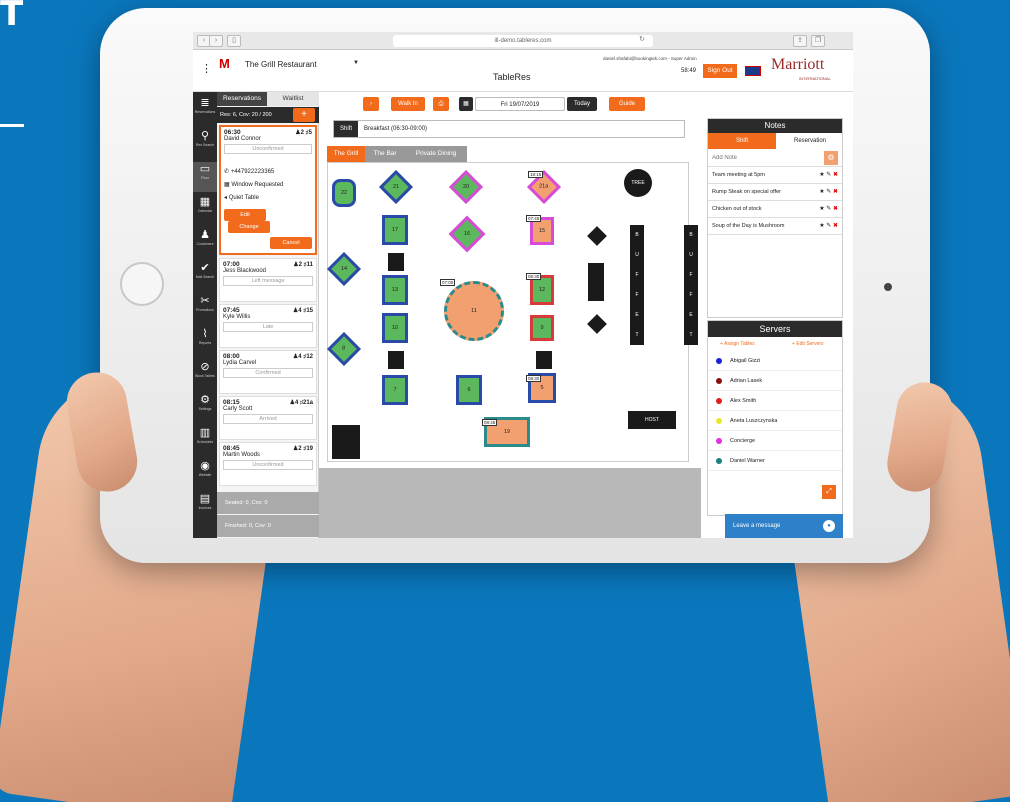 The width and height of the screenshot is (1010, 802). Describe the element at coordinates (206, 68) in the screenshot. I see `menu-icon: ⋮` at that location.